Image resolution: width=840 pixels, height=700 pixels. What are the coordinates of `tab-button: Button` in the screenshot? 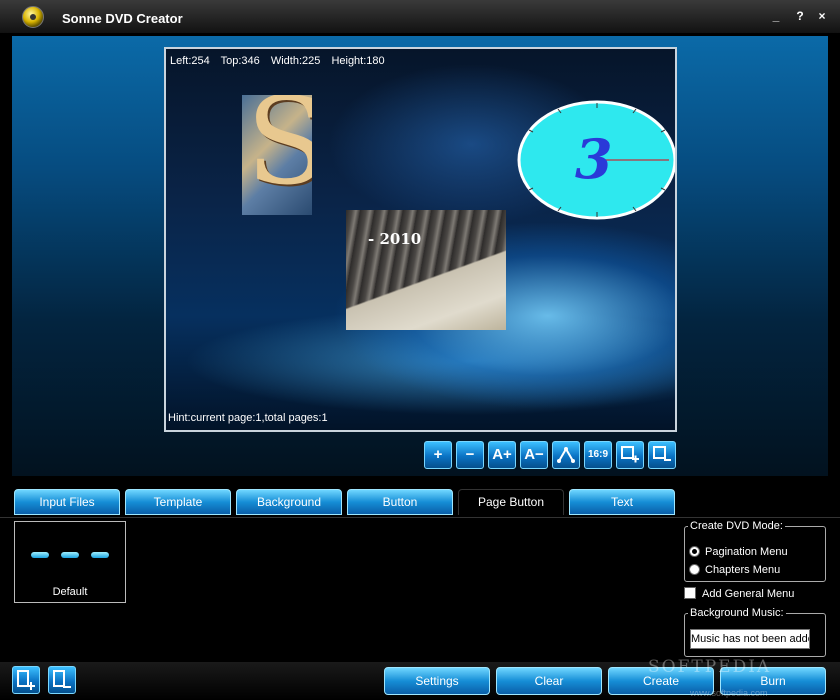 It's located at (400, 502).